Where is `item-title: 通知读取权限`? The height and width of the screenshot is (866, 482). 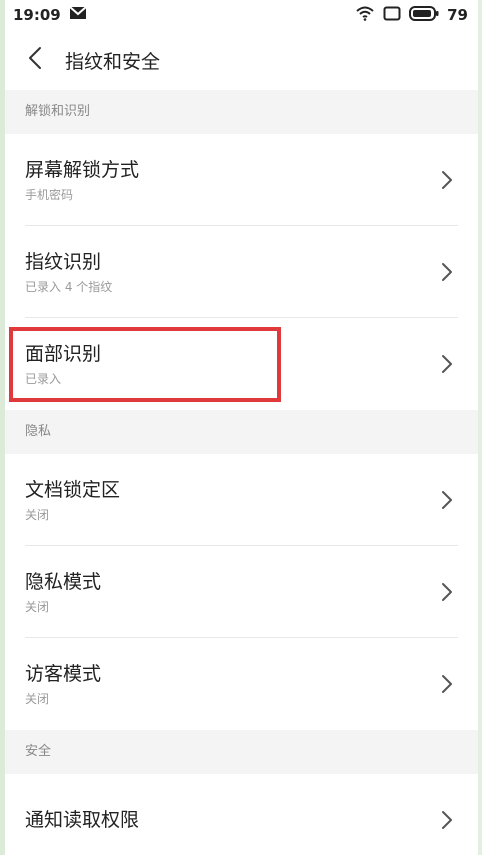
item-title: 通知读取权限 is located at coordinates (82, 820).